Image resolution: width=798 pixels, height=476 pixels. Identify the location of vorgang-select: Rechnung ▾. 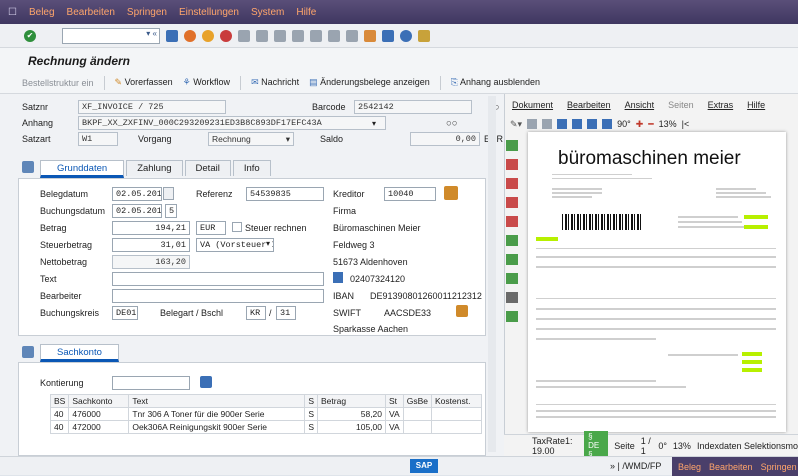
(251, 139).